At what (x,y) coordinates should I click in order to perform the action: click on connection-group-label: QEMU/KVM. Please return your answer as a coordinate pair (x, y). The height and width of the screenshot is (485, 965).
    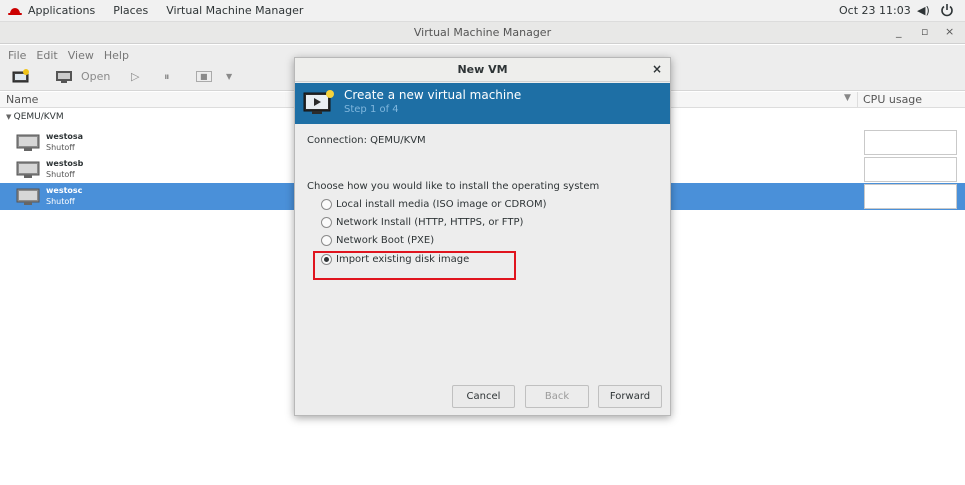
    Looking at the image, I should click on (38, 117).